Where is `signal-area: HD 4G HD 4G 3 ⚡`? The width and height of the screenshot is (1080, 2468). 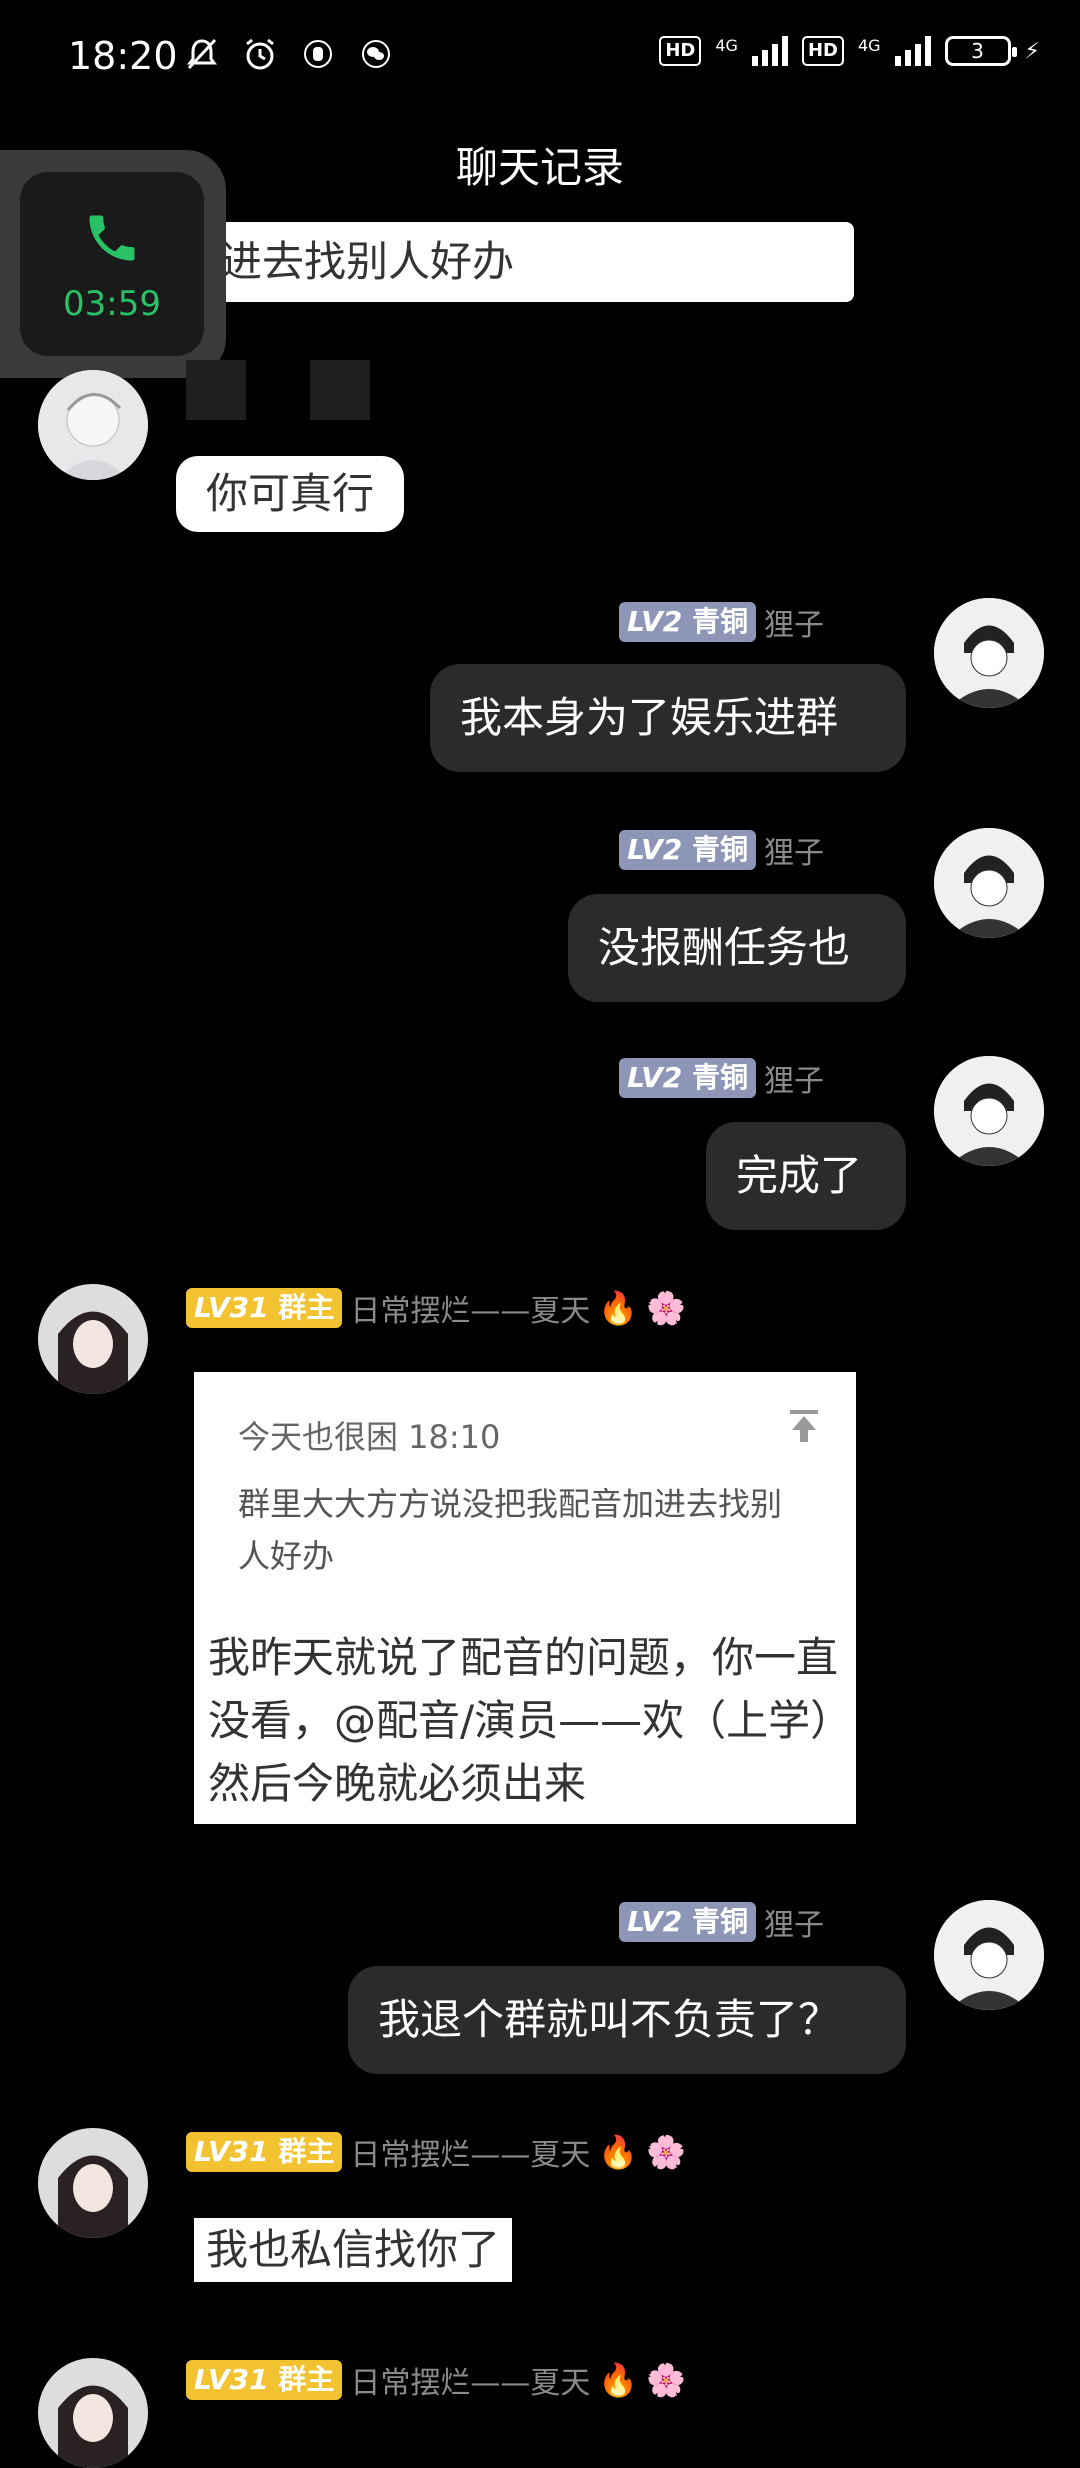
signal-area: HD 4G HD 4G 3 ⚡ is located at coordinates (849, 51).